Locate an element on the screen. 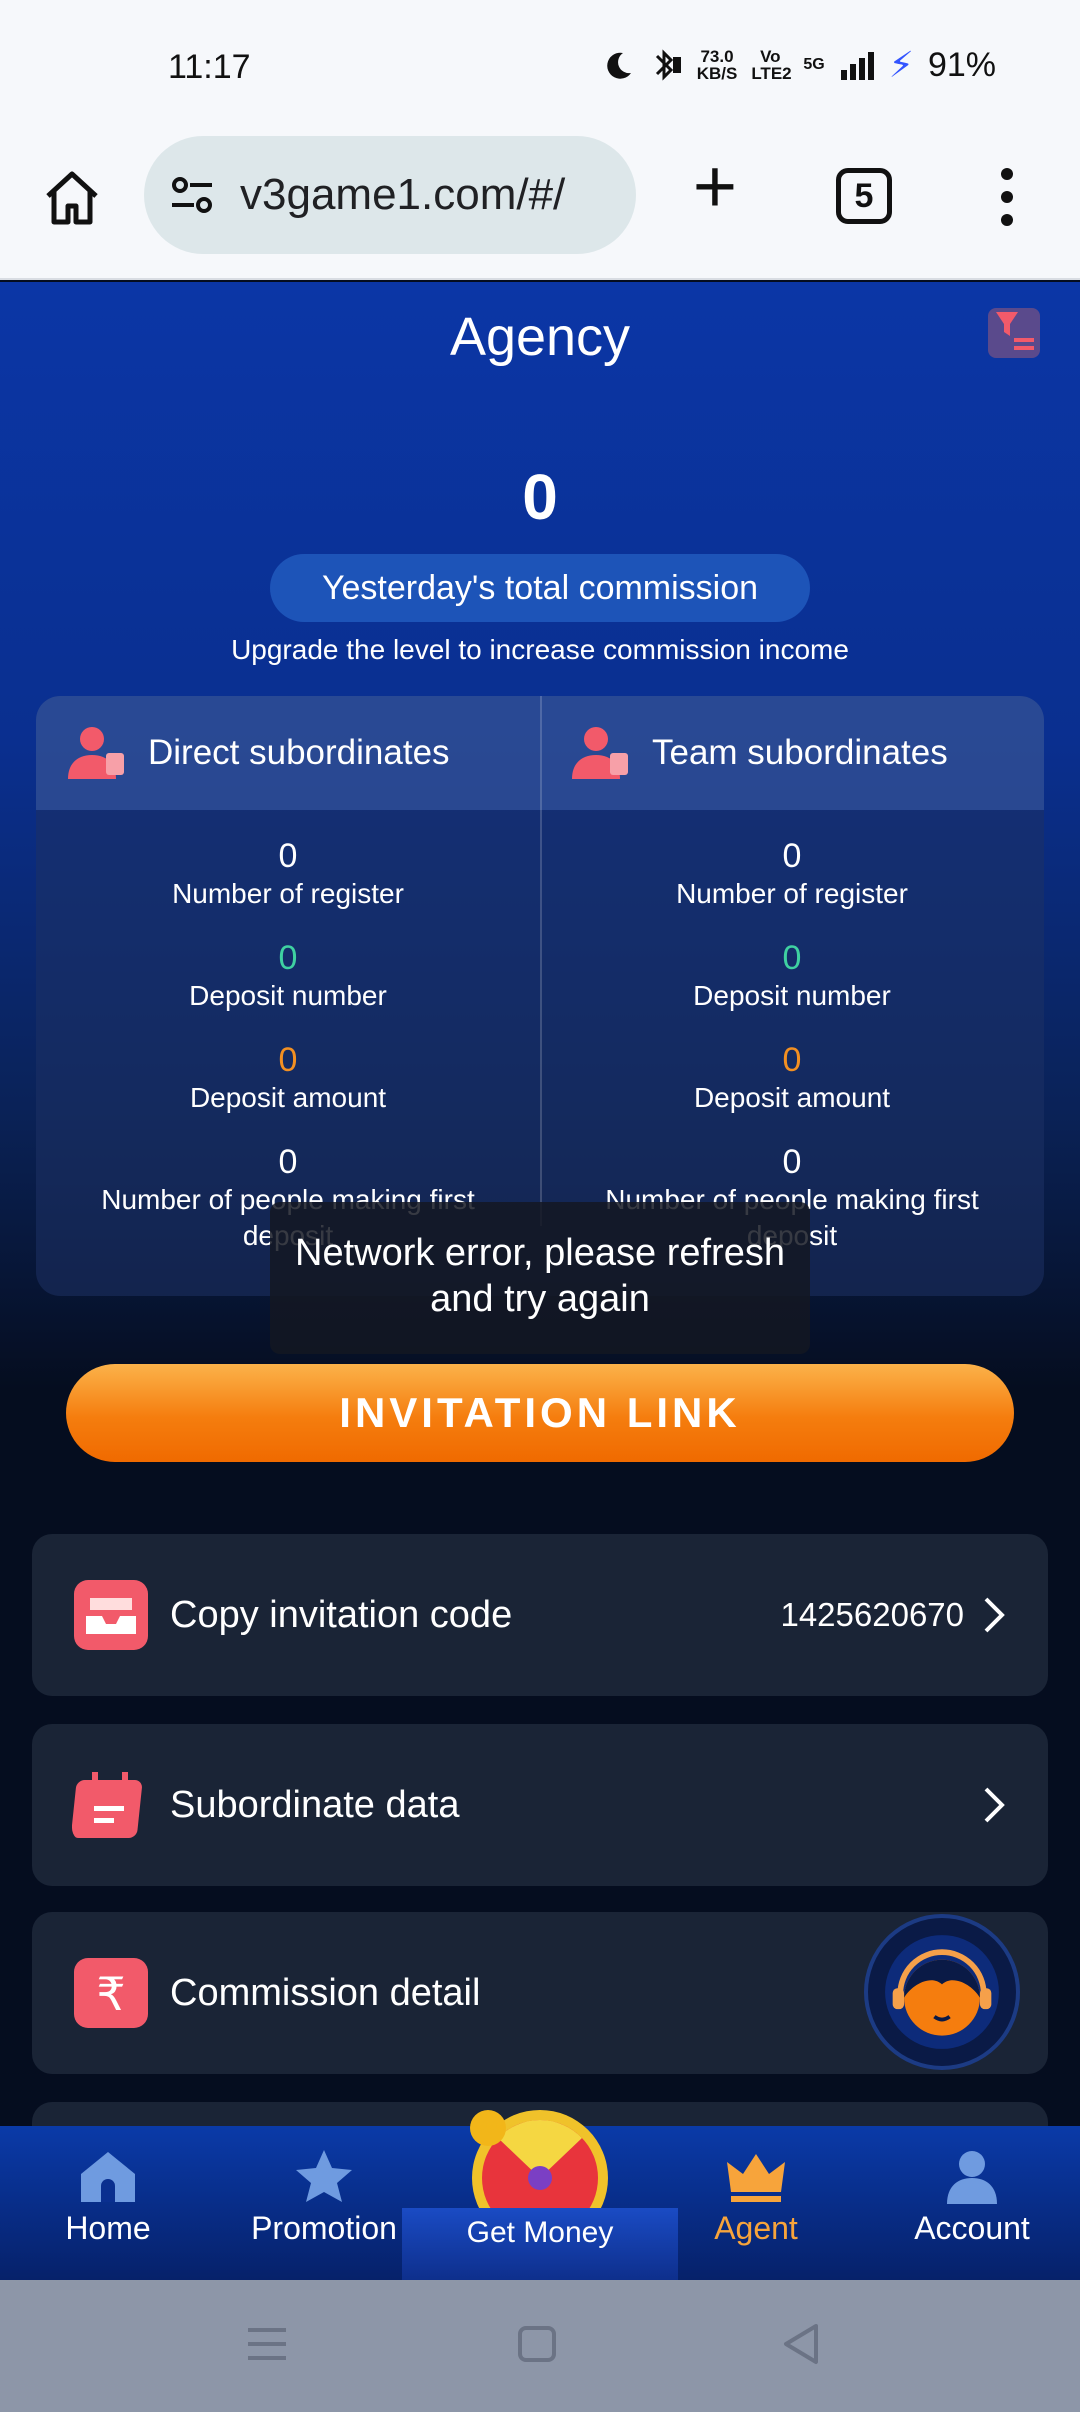 The image size is (1080, 2412). site-settings-icon is located at coordinates (192, 195).